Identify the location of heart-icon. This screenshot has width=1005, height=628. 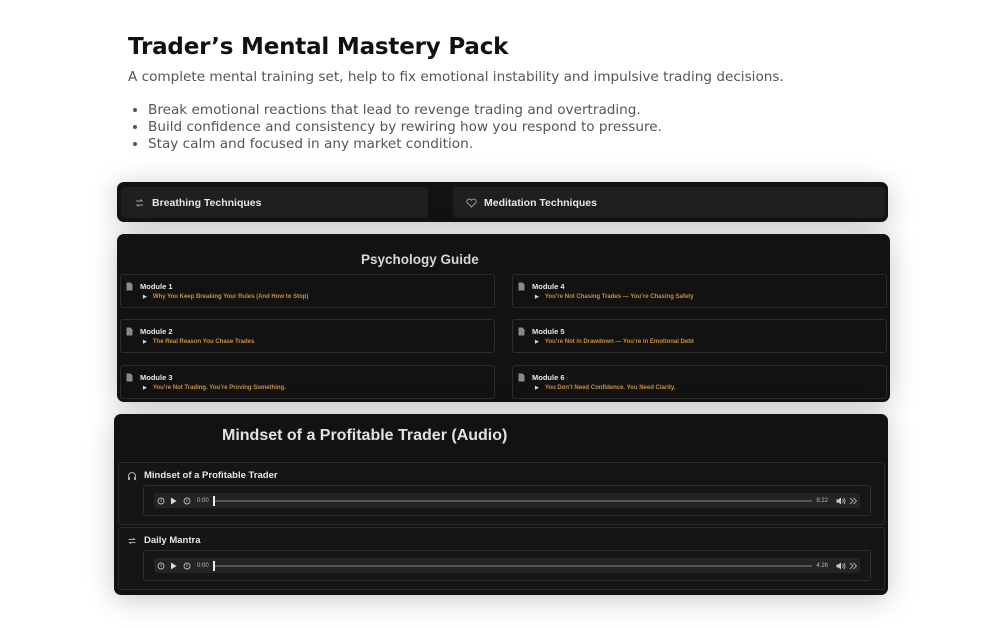
(471, 202).